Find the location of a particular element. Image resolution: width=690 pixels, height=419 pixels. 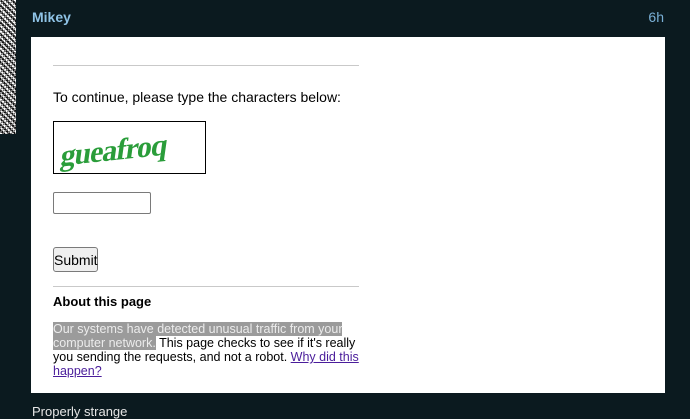

author-name: Mikey is located at coordinates (51, 17).